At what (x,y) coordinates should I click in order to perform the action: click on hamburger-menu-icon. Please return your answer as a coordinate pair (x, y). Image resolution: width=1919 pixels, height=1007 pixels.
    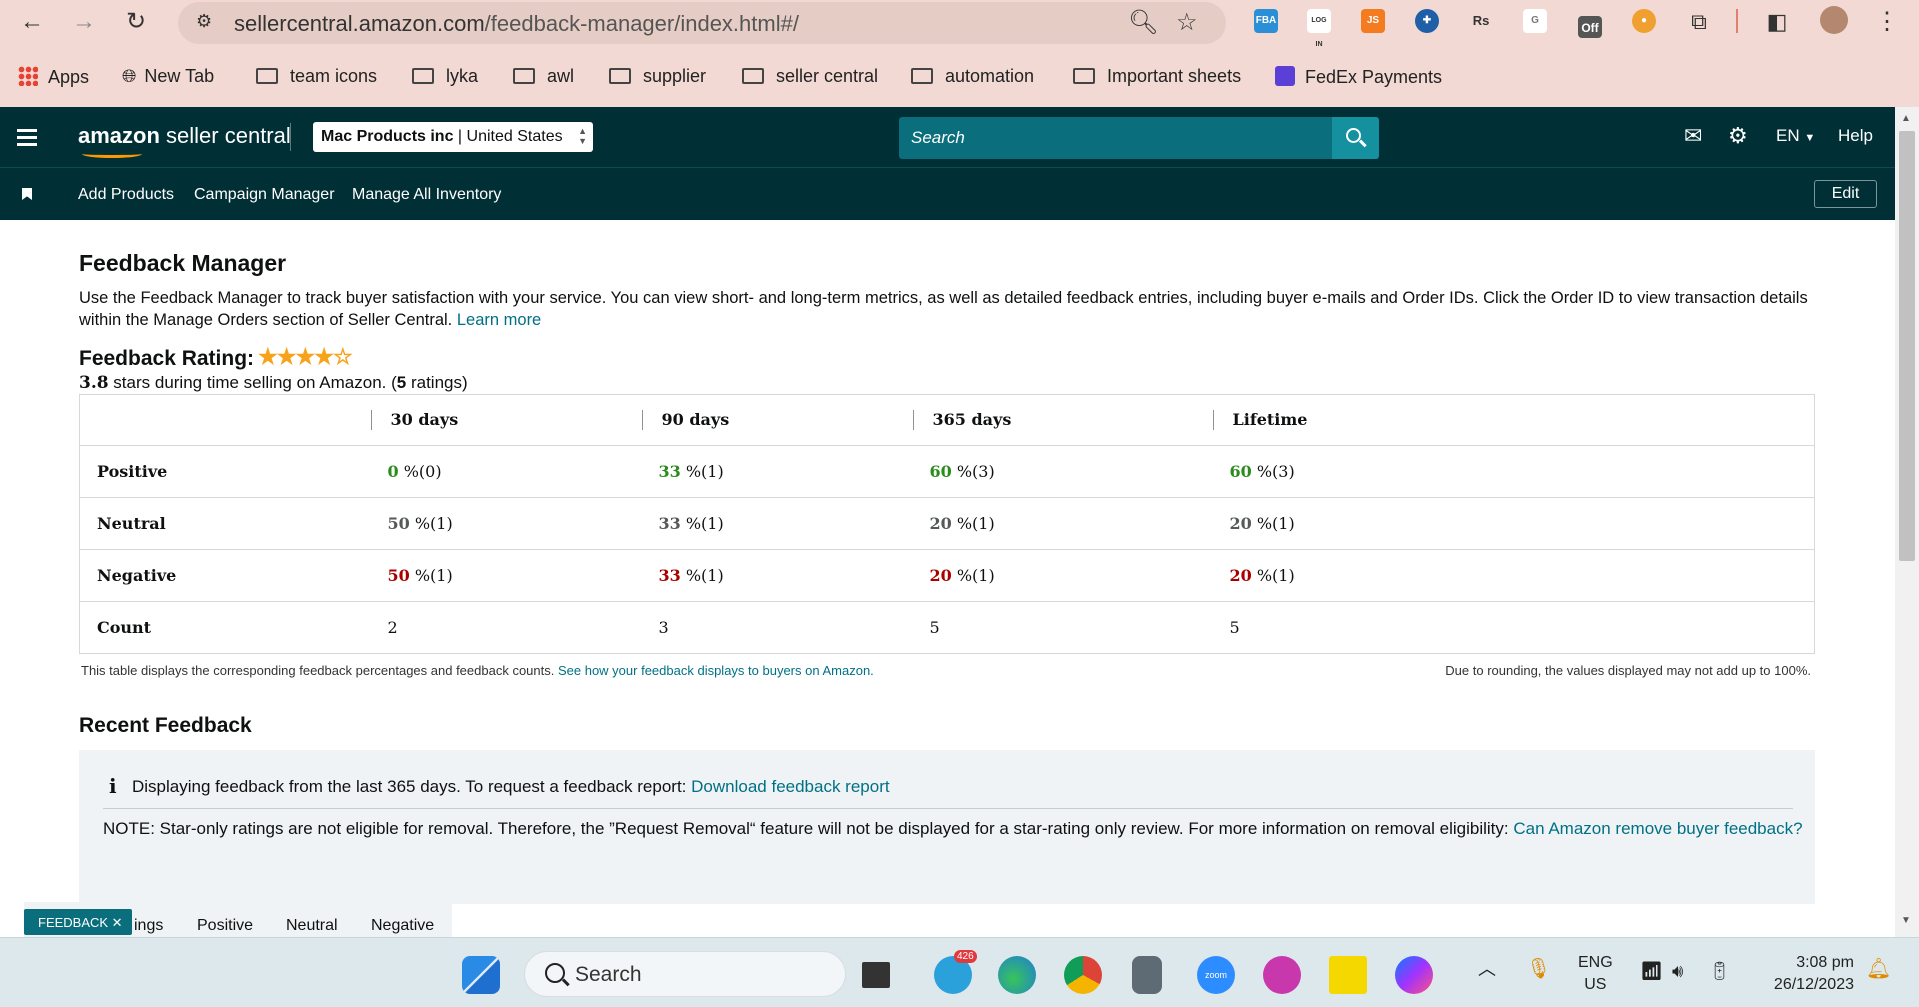
    Looking at the image, I should click on (27, 137).